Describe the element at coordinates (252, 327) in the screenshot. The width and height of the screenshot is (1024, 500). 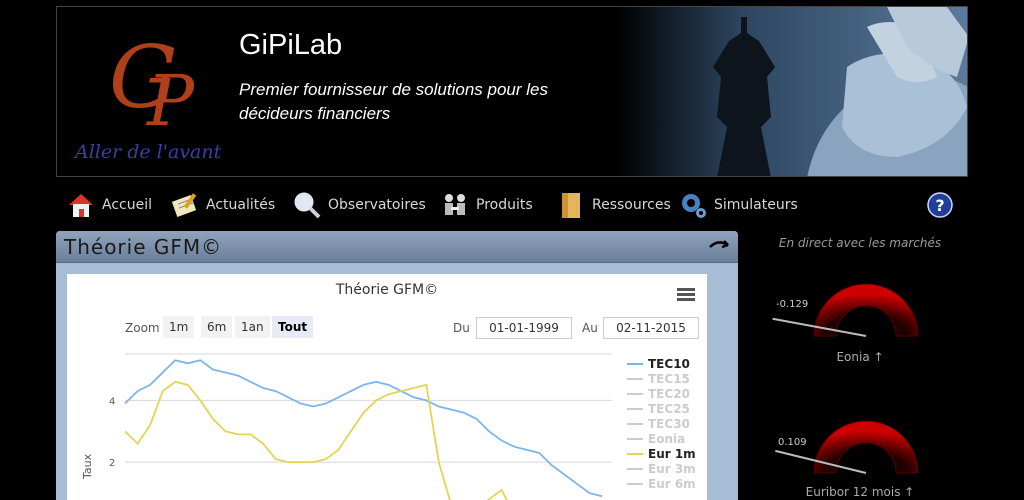
I see `zoom-1an-button: 1an` at that location.